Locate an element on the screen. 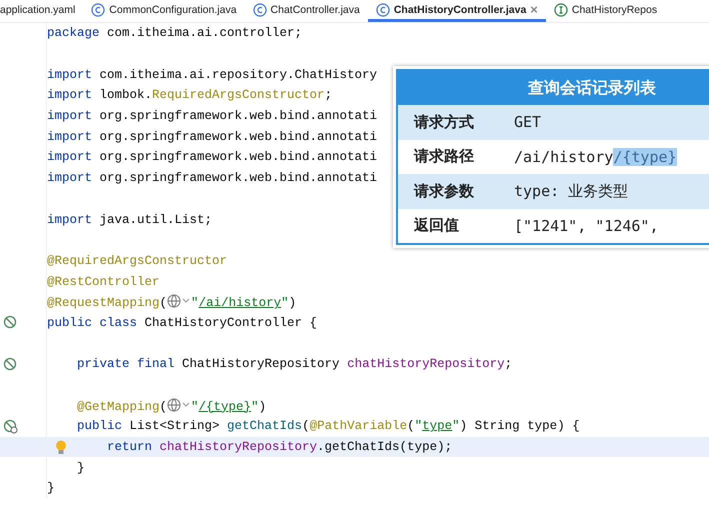  code-line: @RequestMapping( "/ai/history") is located at coordinates (171, 302).